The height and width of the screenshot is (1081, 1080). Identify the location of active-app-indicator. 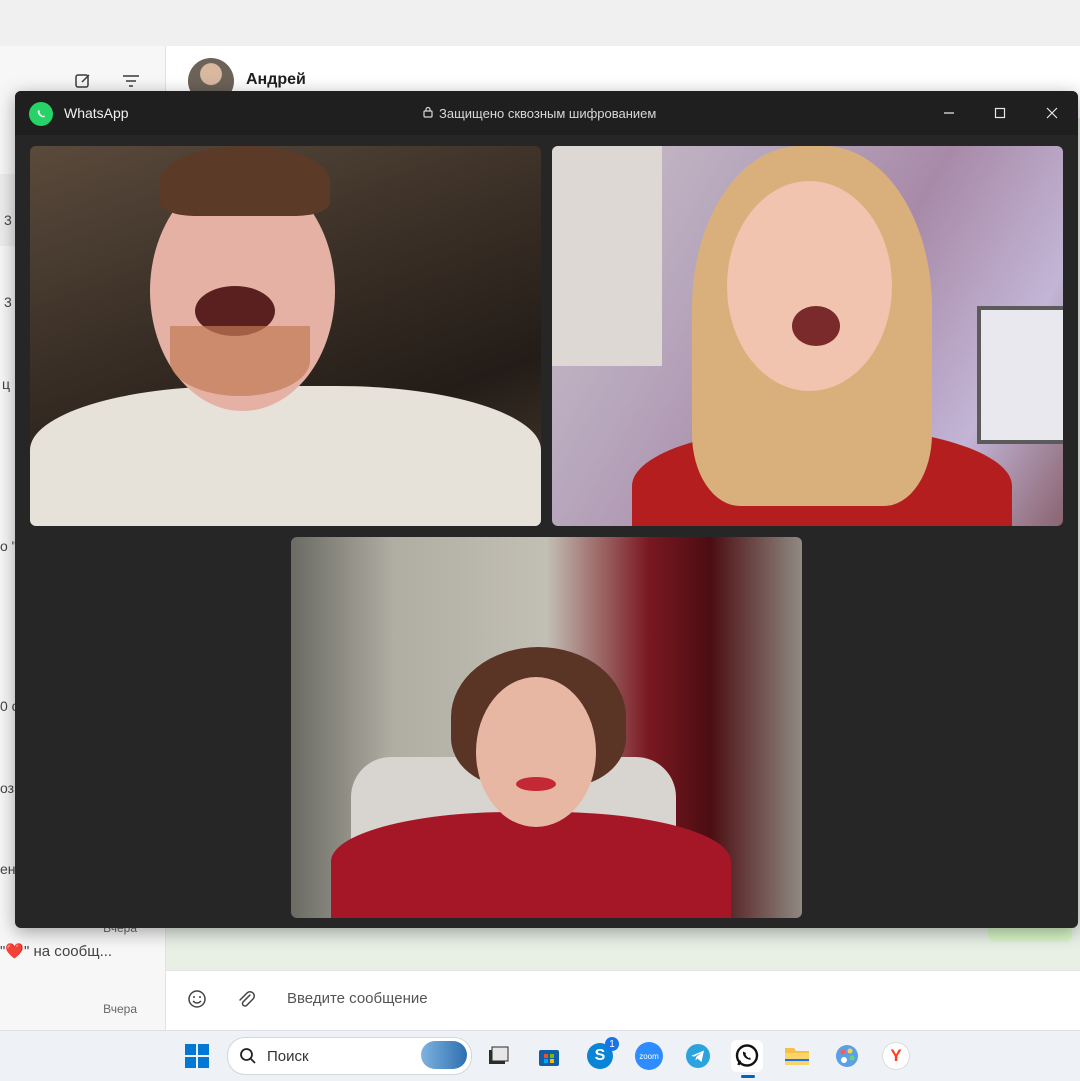
(748, 1076).